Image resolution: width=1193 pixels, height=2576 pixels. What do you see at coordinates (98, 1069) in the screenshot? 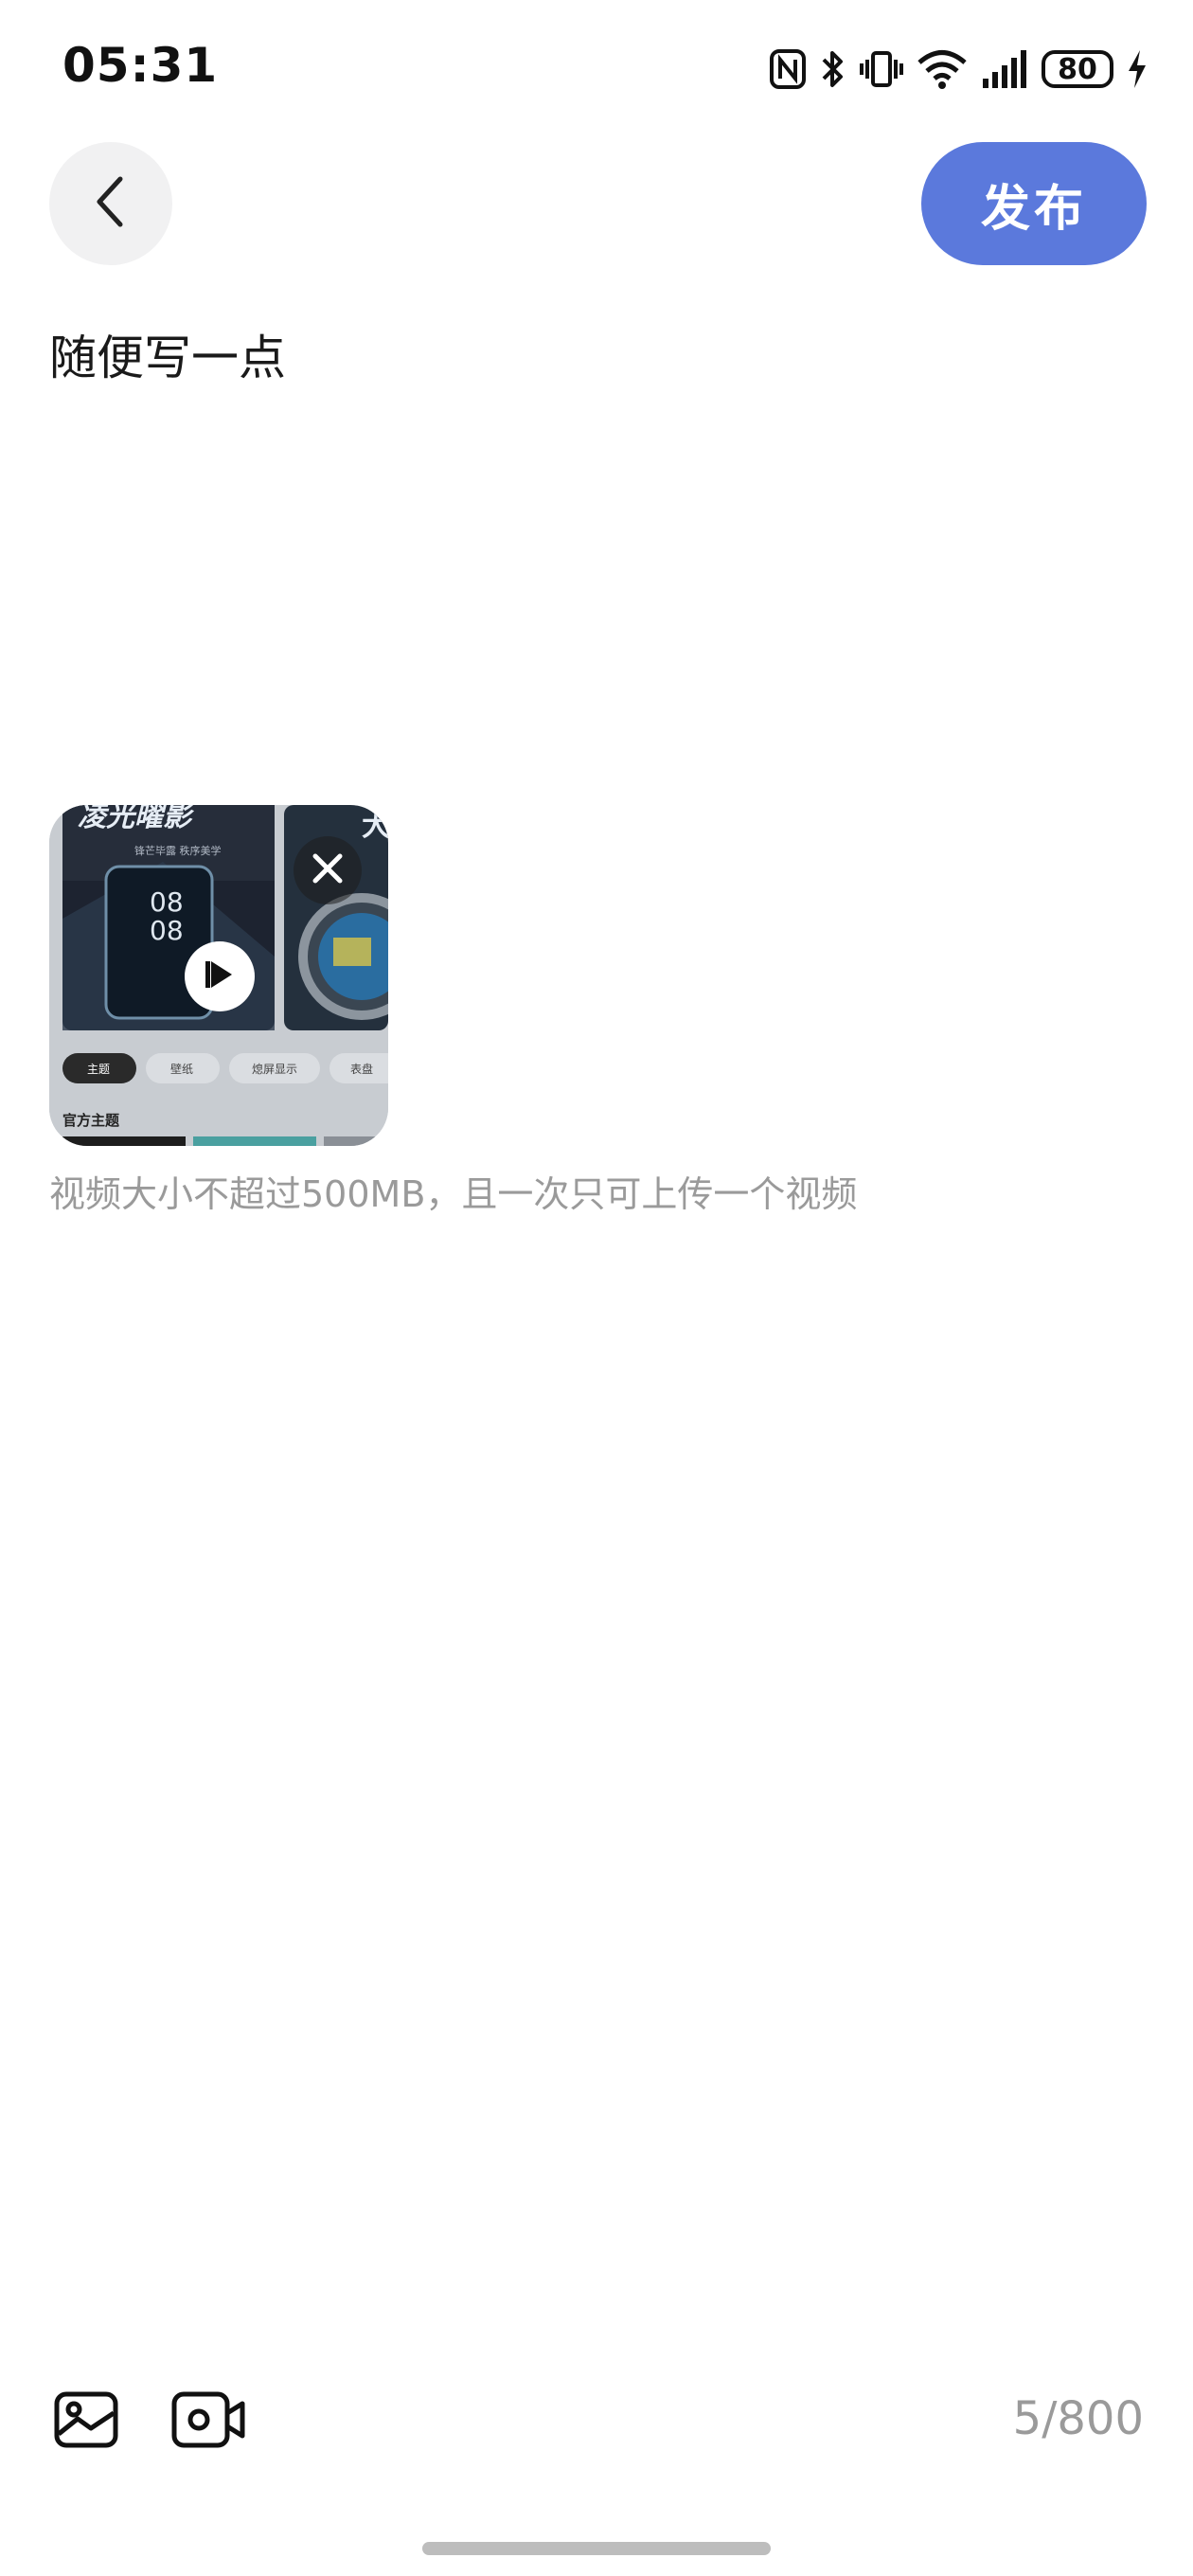
I see `thumb-chip-theme: 主题` at bounding box center [98, 1069].